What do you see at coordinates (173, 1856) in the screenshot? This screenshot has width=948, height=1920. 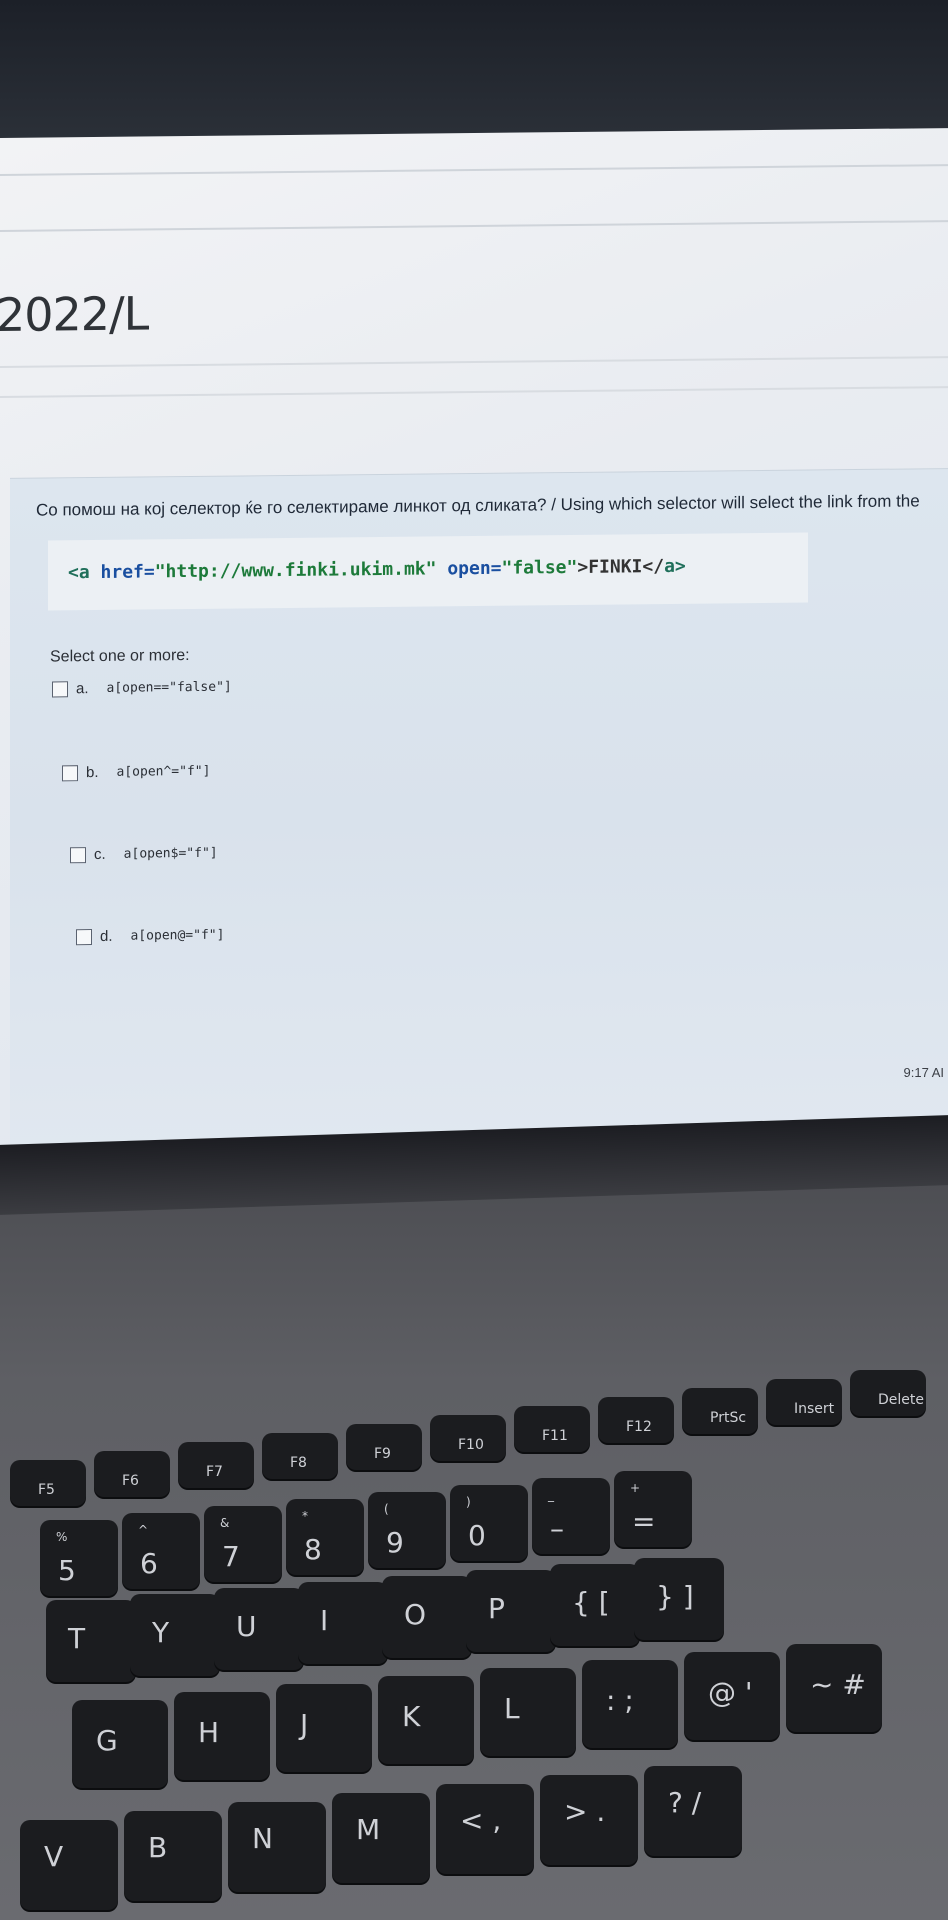 I see `key-b: B` at bounding box center [173, 1856].